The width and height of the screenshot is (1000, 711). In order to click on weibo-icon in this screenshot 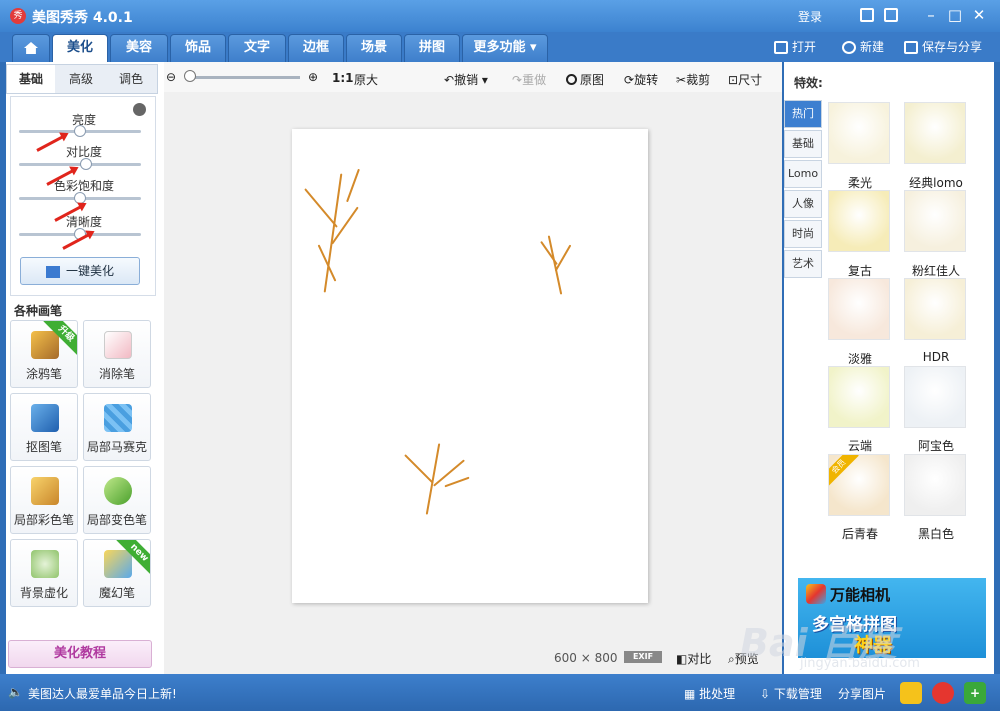, I will do `click(943, 693)`.